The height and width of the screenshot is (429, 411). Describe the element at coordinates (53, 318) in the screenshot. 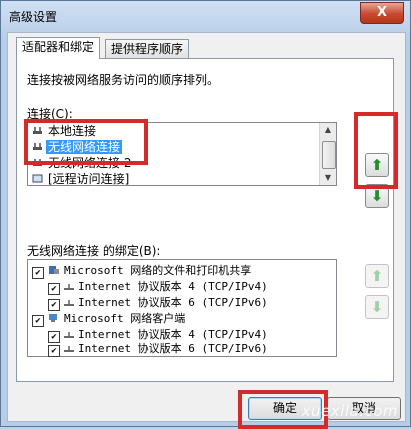

I see `network-client-icon` at that location.